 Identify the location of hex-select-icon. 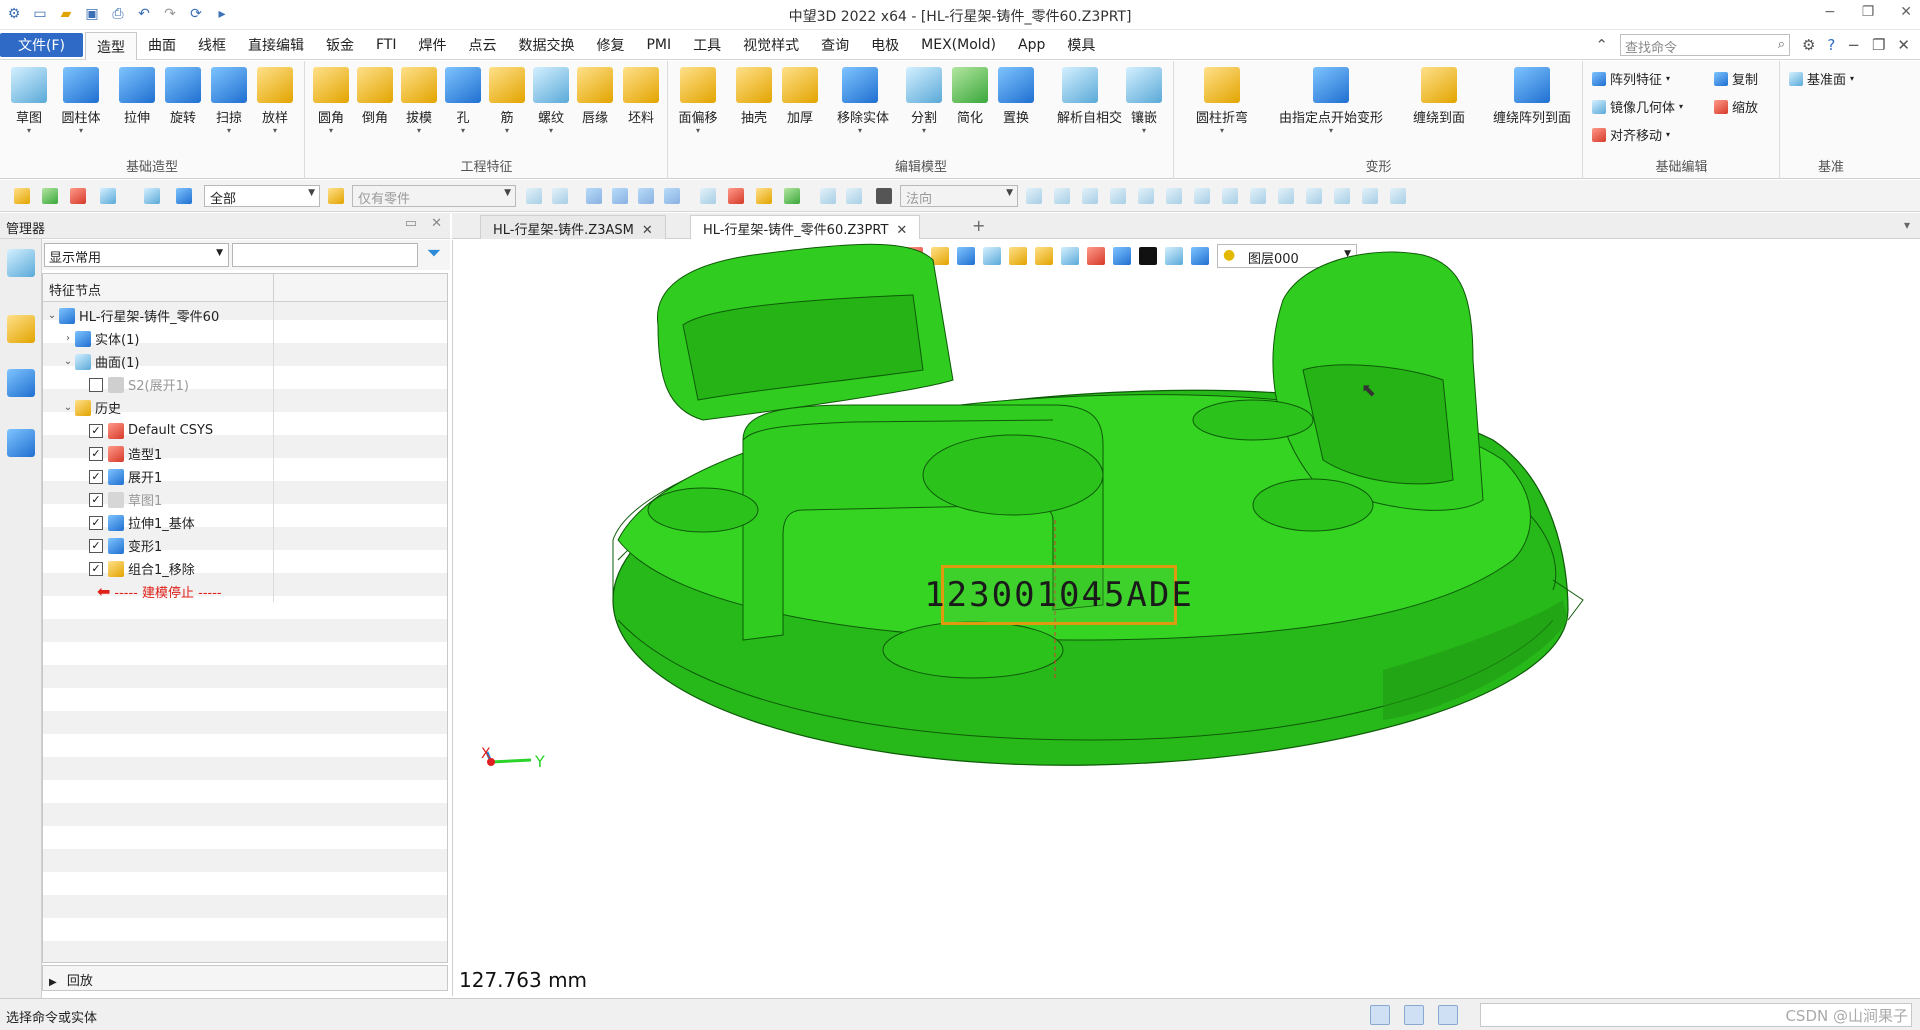
(152, 196).